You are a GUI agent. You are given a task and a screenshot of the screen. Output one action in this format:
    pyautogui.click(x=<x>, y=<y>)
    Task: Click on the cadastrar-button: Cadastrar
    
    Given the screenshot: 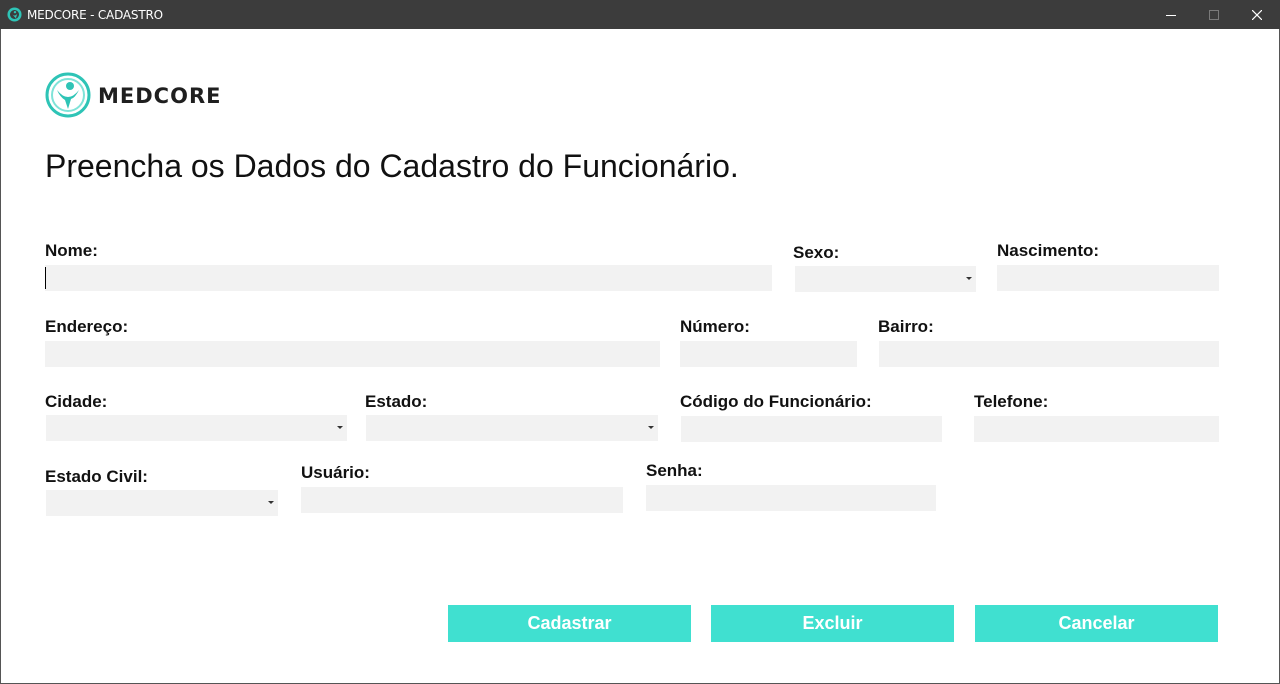 What is the action you would take?
    pyautogui.click(x=569, y=623)
    